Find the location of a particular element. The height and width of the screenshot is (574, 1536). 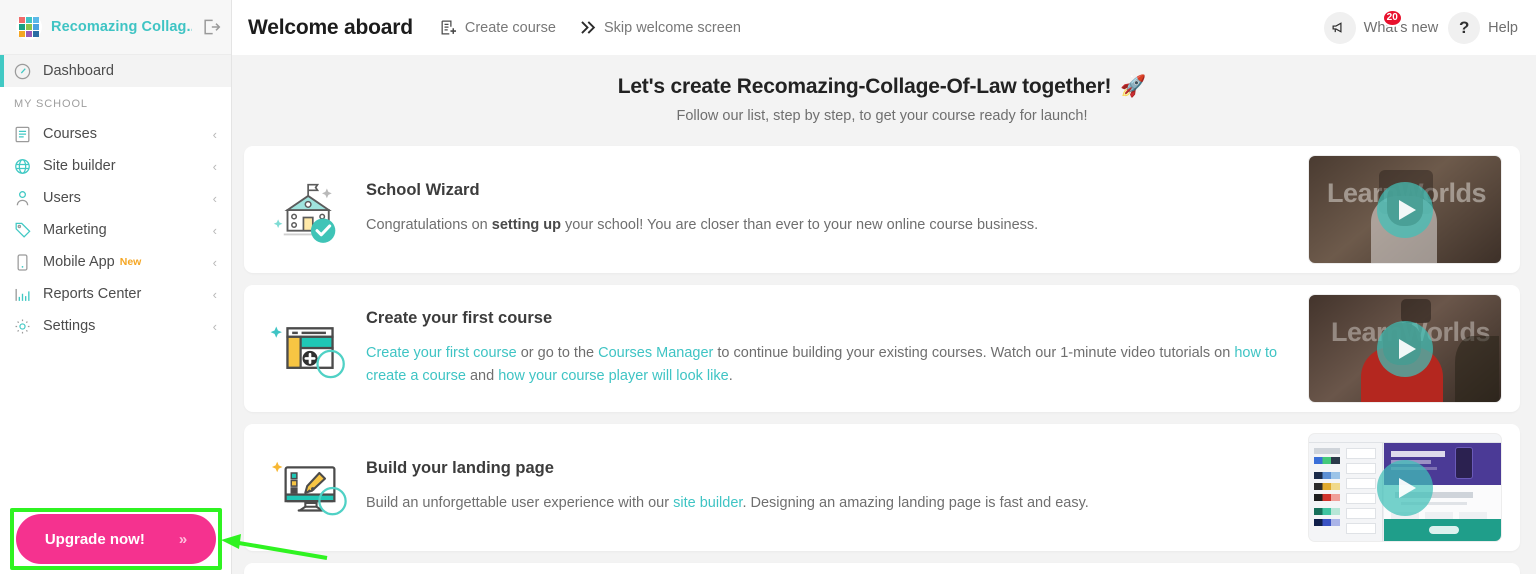

create-course-button: Create course is located at coordinates (497, 27).